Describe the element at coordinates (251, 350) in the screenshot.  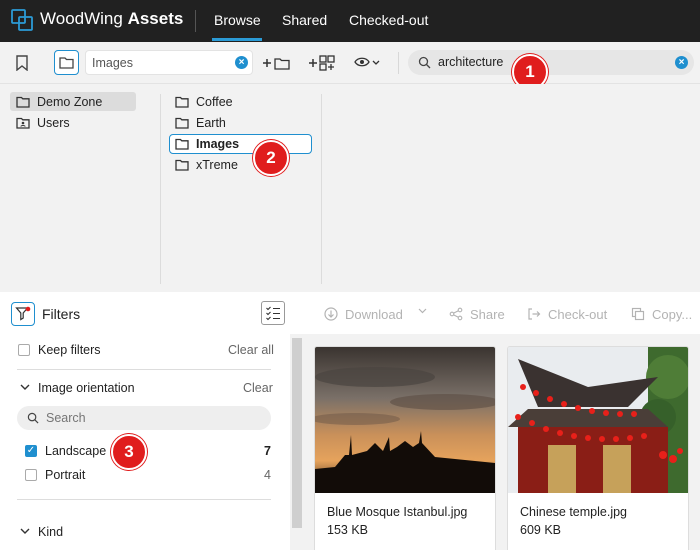
I see `clear-all-link: Clear all` at that location.